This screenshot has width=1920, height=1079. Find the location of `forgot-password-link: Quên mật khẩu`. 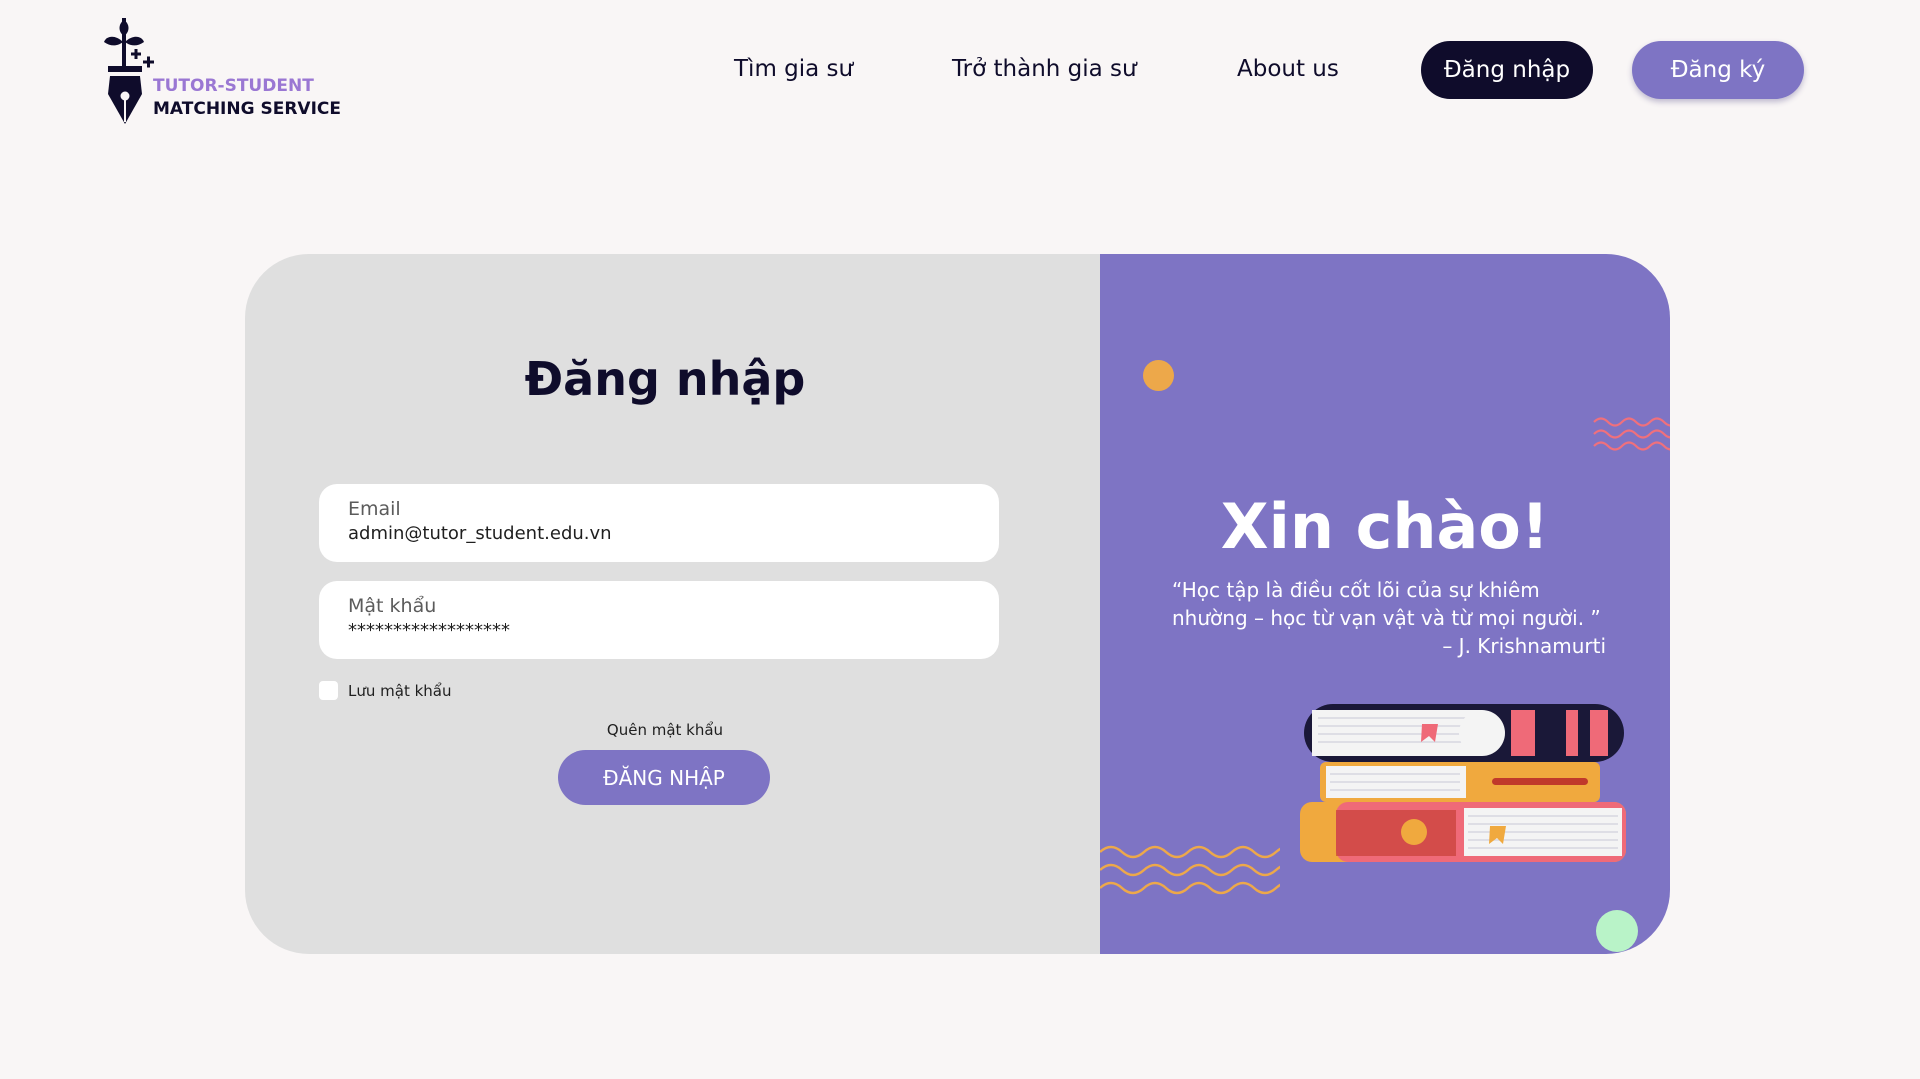

forgot-password-link: Quên mật khẩu is located at coordinates (665, 730).